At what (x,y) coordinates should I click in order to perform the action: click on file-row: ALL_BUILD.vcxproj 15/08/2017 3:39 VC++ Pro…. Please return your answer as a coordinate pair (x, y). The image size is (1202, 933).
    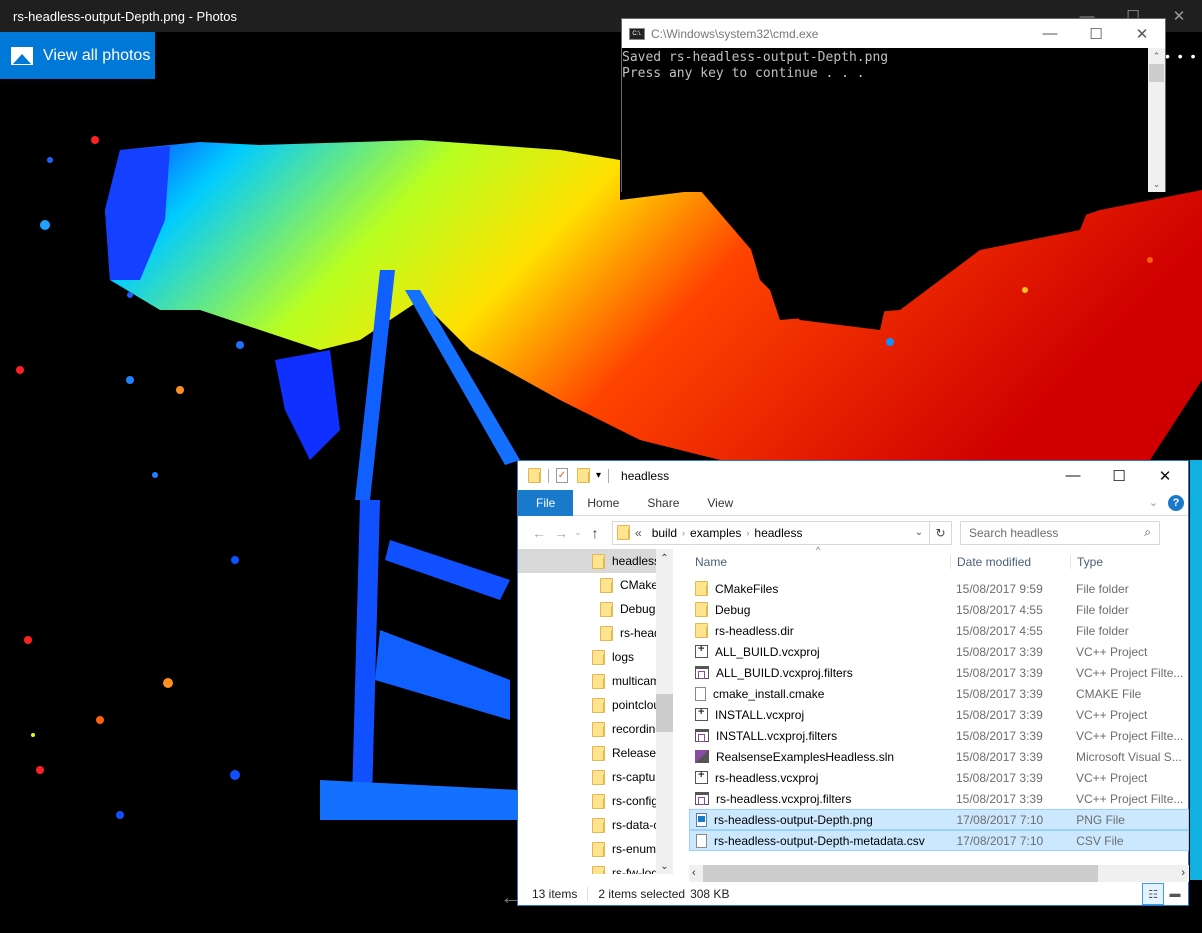
    Looking at the image, I should click on (939, 651).